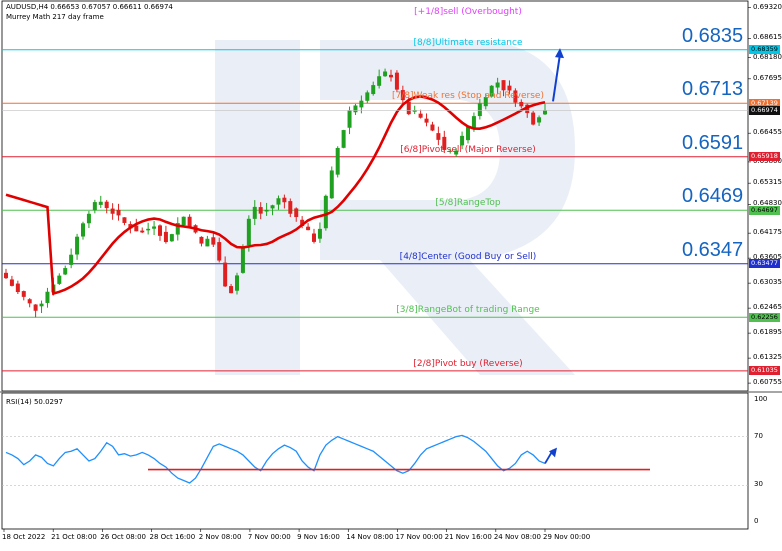  What do you see at coordinates (713, 196) in the screenshot?
I see `level-value-l58: 0.6469` at bounding box center [713, 196].